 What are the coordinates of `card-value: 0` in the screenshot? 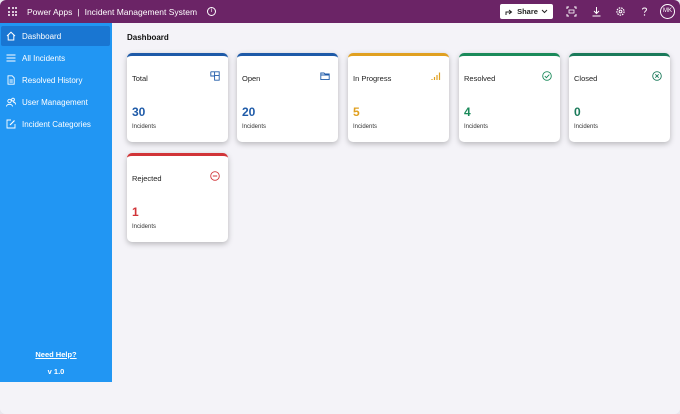 It's located at (577, 112).